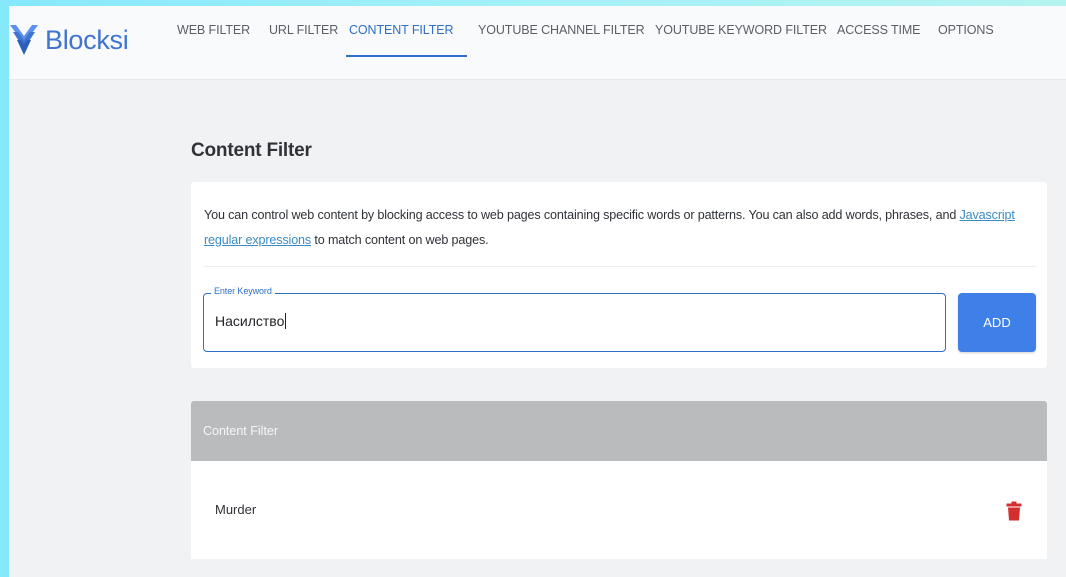  I want to click on content-filter-list-header: Content Filter, so click(619, 431).